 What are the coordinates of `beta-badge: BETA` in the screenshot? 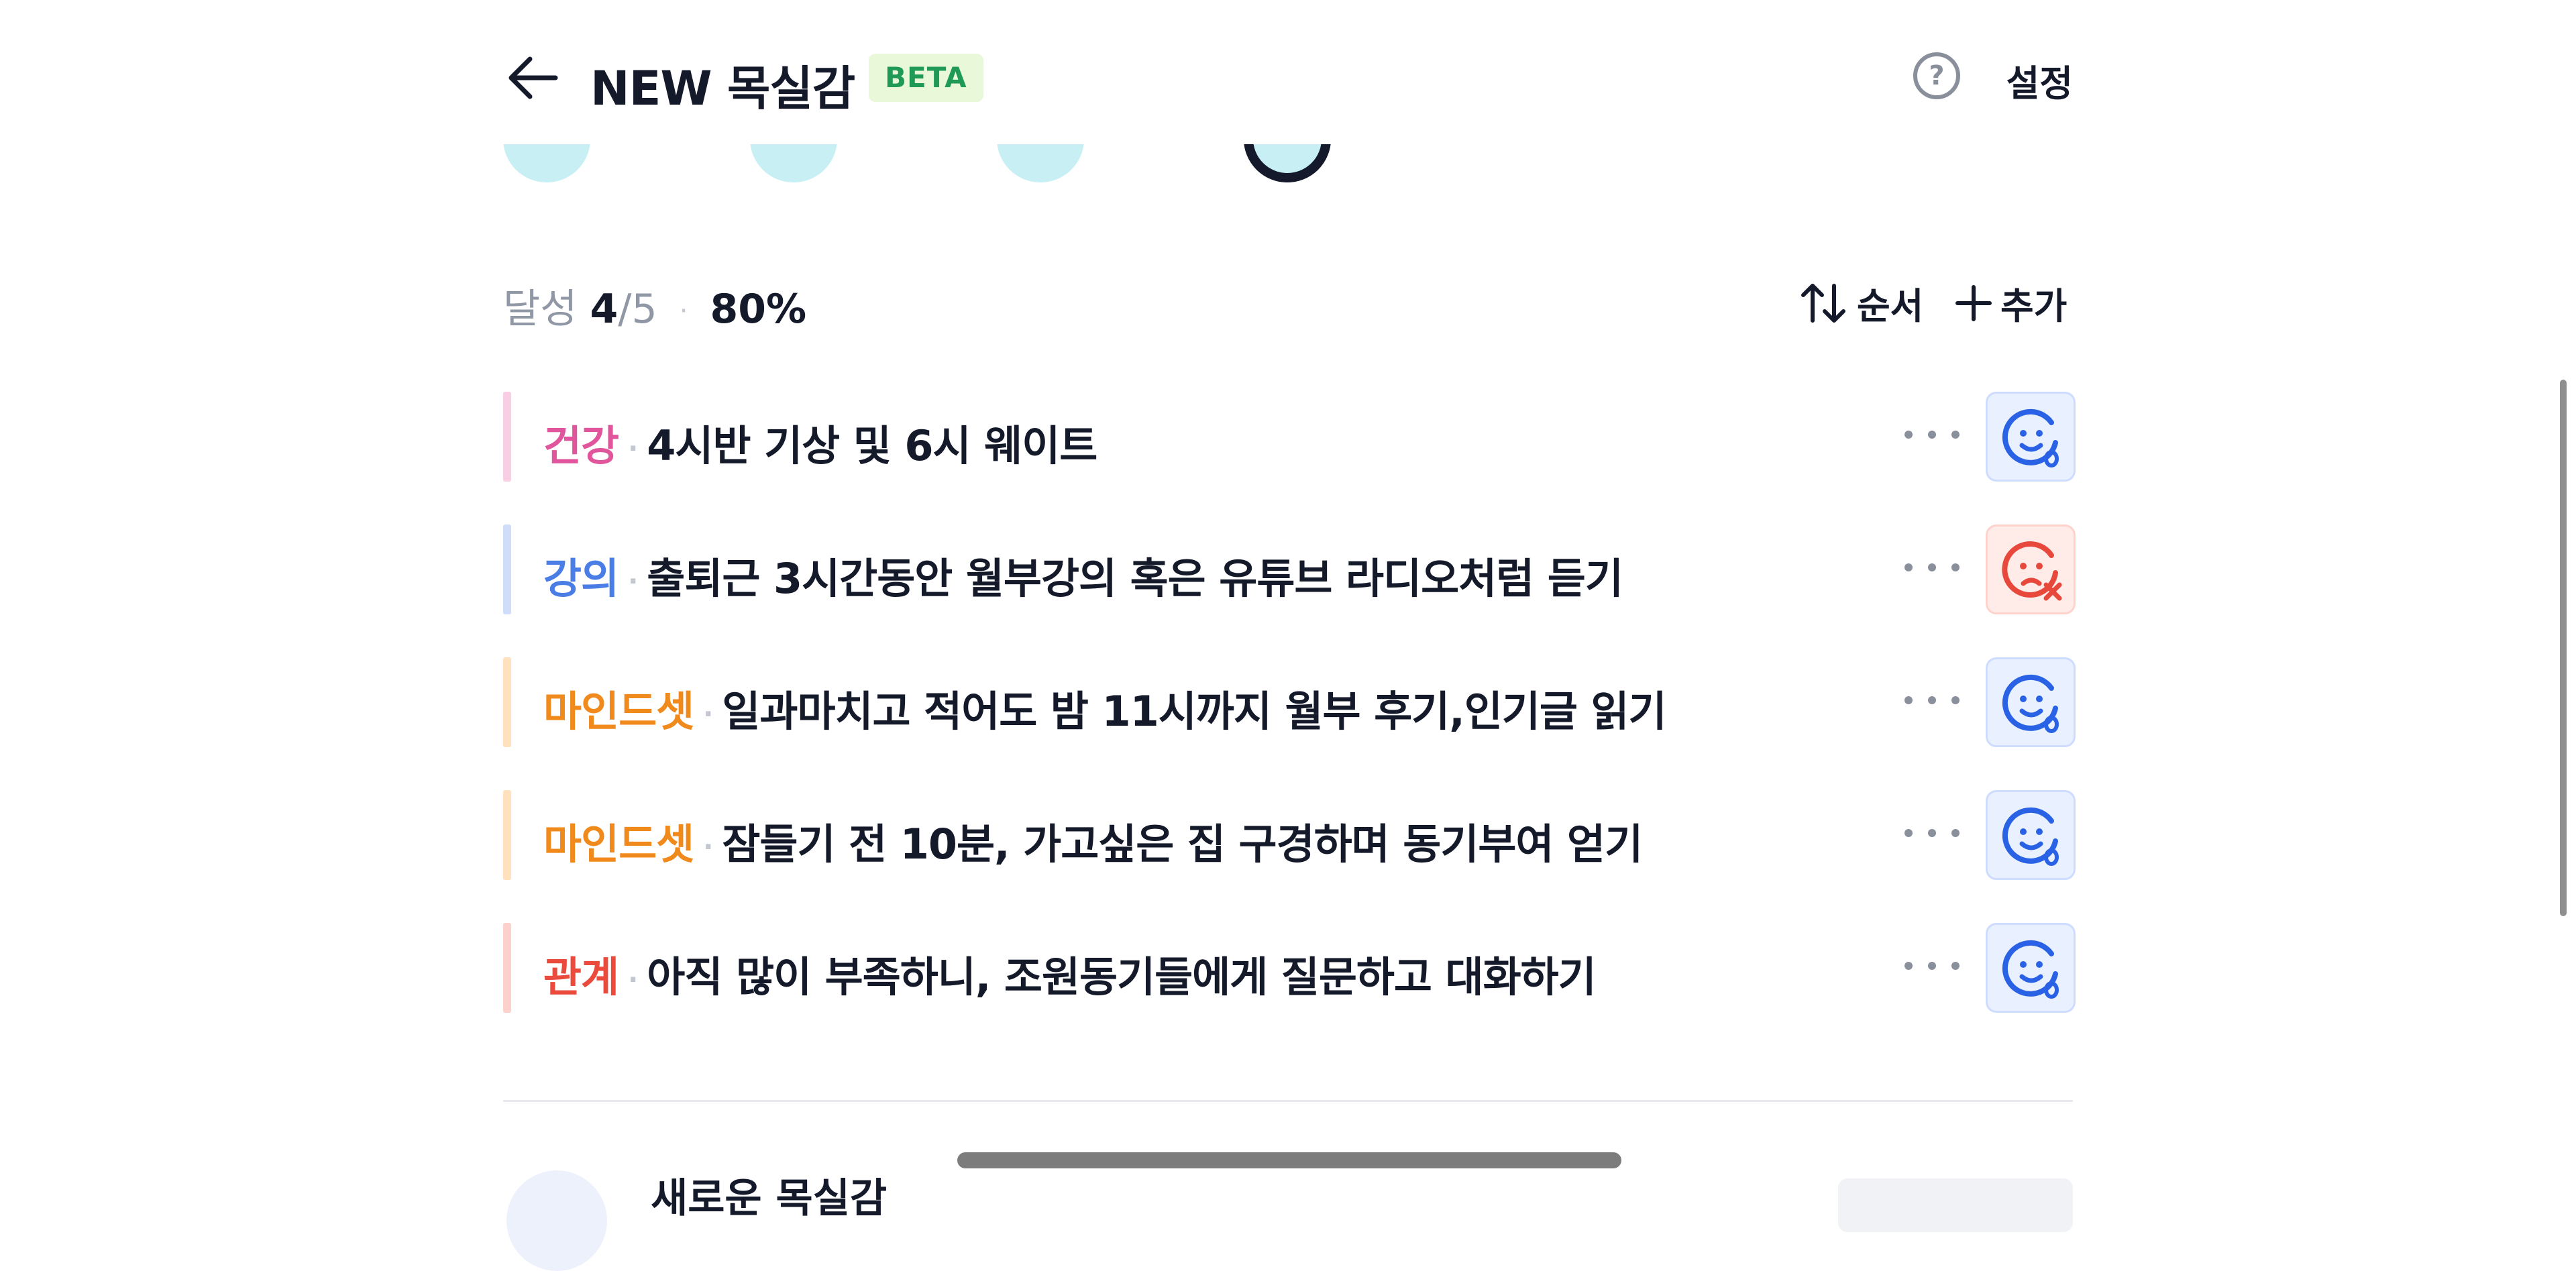 It's located at (926, 78).